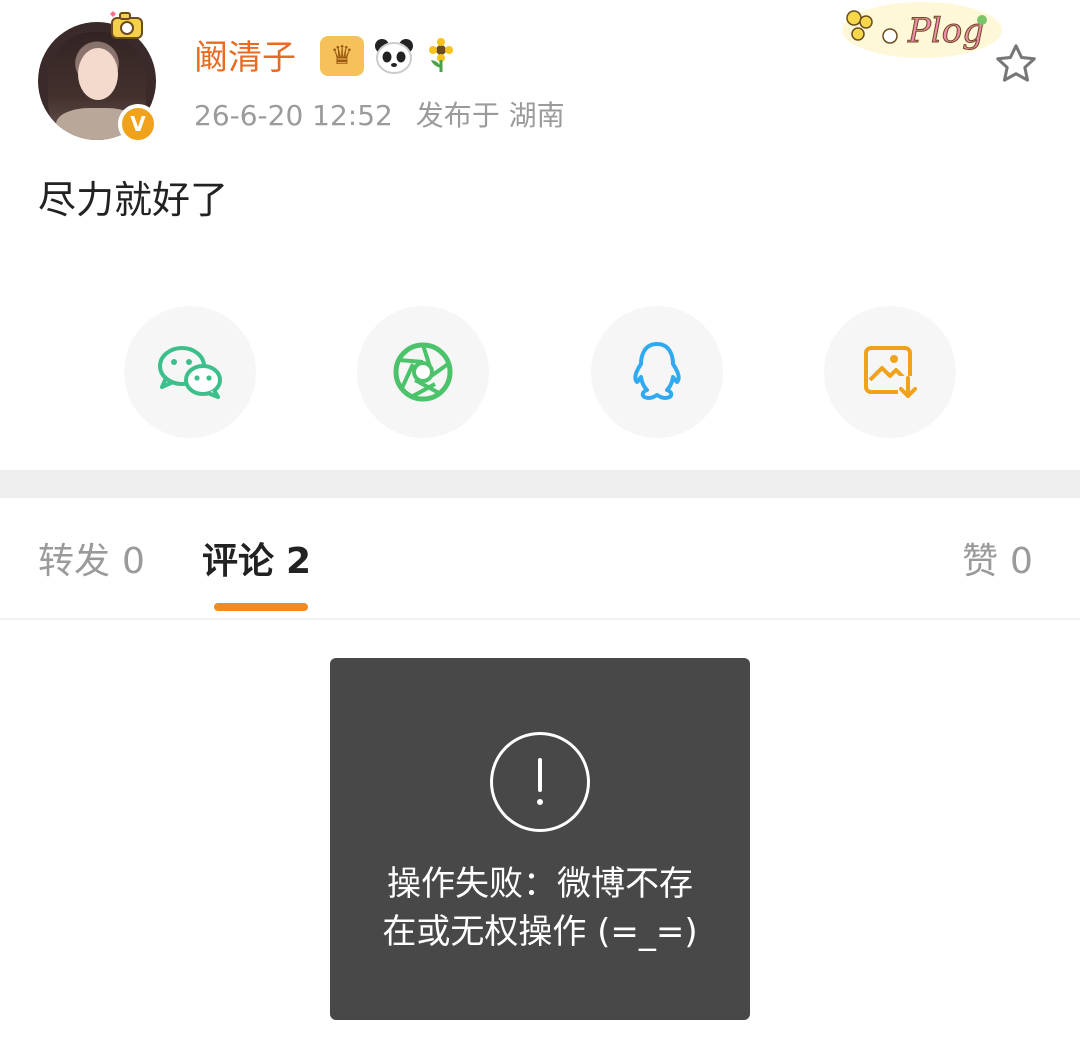 The image size is (1080, 1044). Describe the element at coordinates (540, 619) in the screenshot. I see `tabs-divider` at that location.